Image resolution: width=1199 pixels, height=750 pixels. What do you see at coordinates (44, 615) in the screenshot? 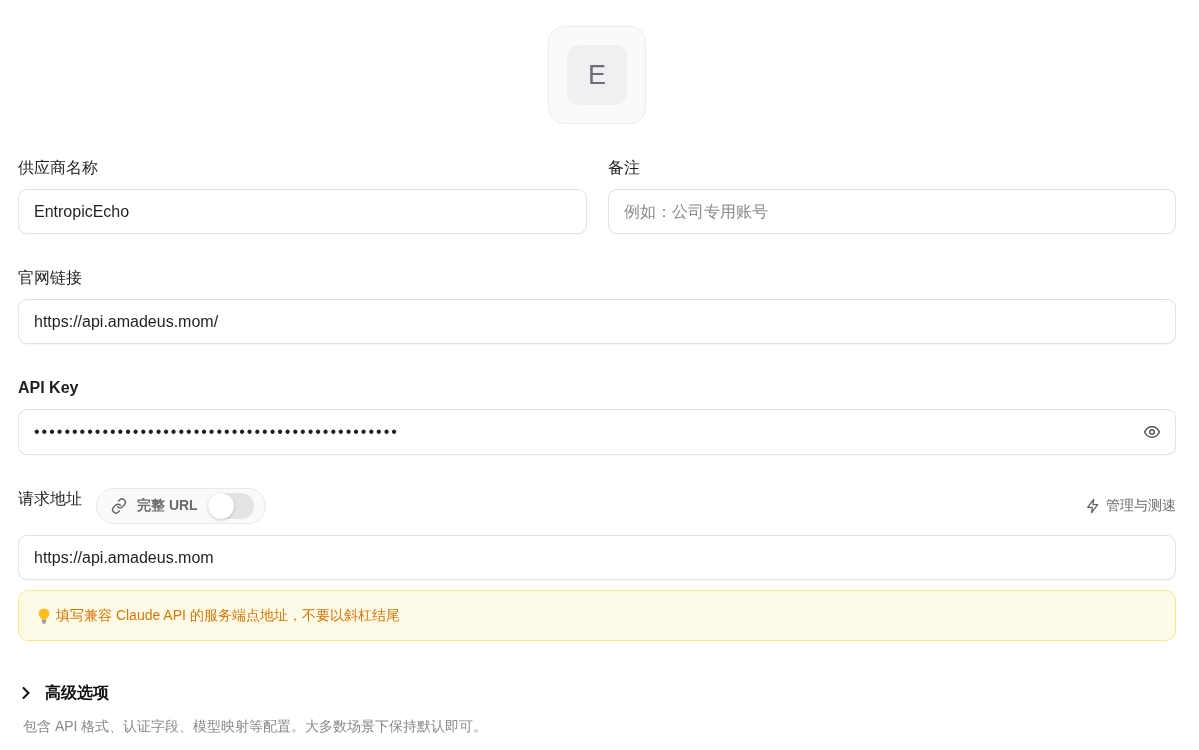
I see `lightbulb-icon` at bounding box center [44, 615].